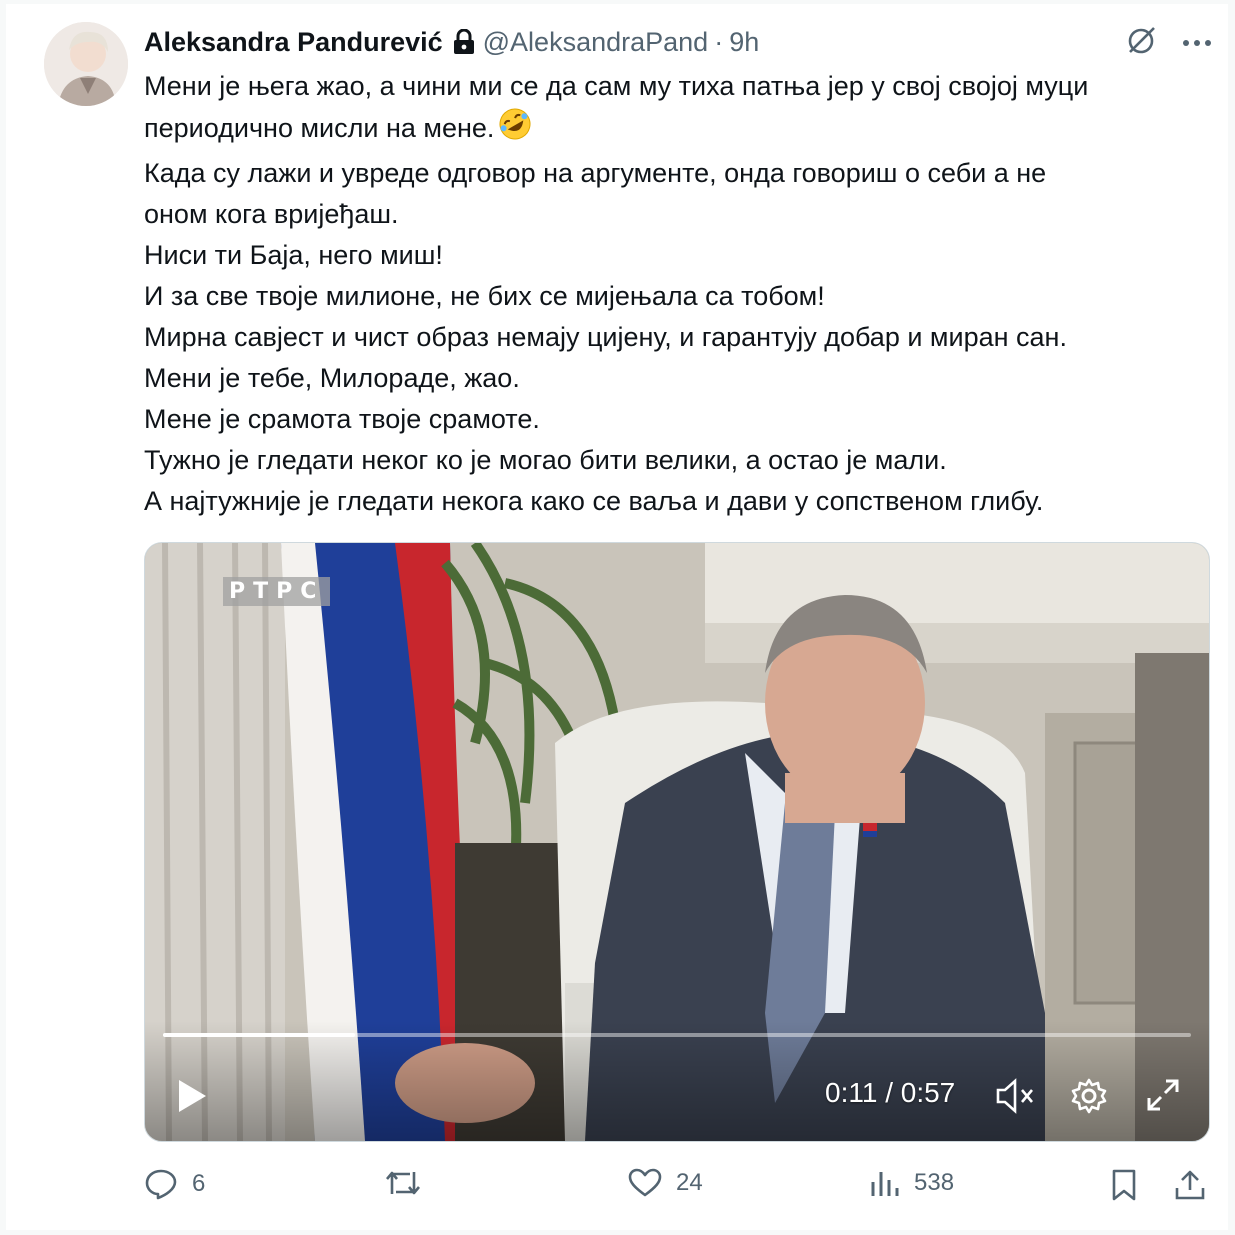 The width and height of the screenshot is (1235, 1235). I want to click on reply-icon, so click(161, 1184).